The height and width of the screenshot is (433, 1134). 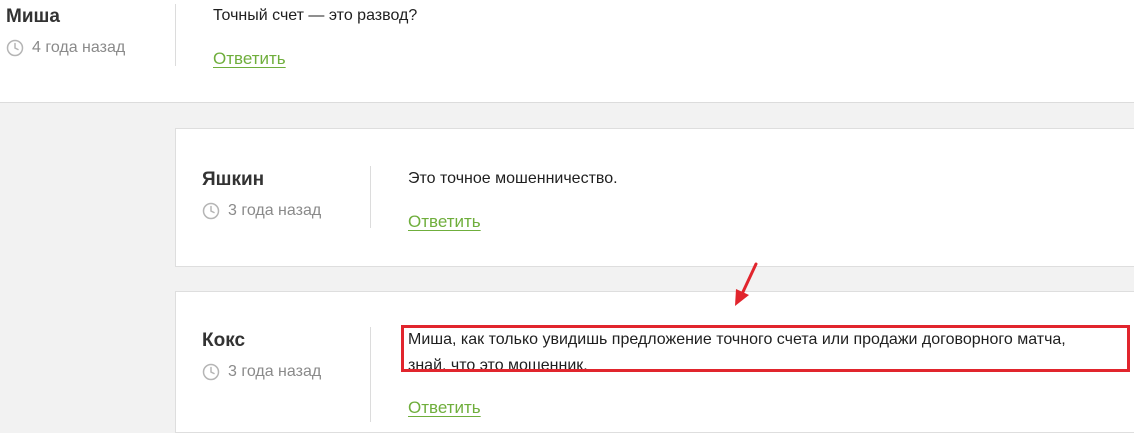 I want to click on arrow-down-left-icon, so click(x=746, y=284).